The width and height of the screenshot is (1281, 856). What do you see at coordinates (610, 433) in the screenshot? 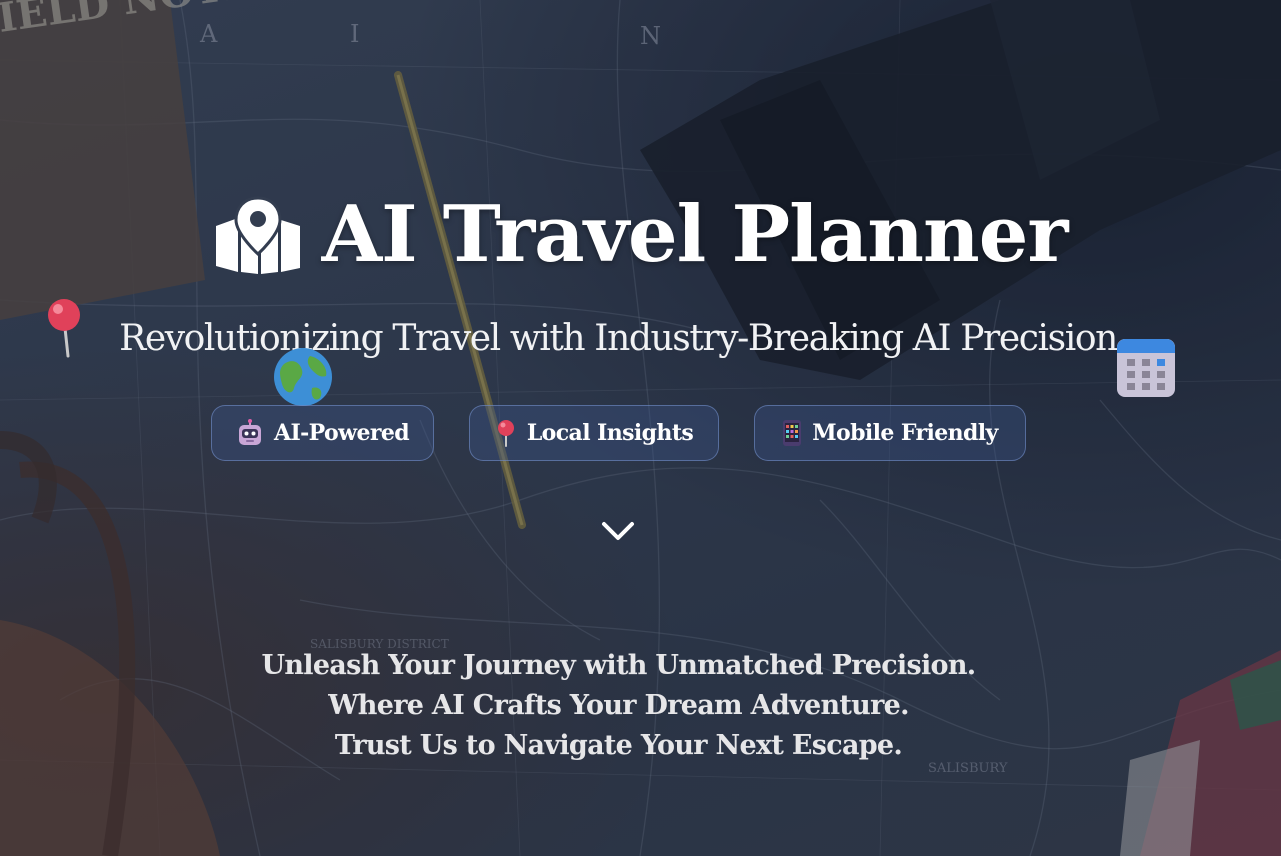
I see `feature-label: Local Insights` at bounding box center [610, 433].